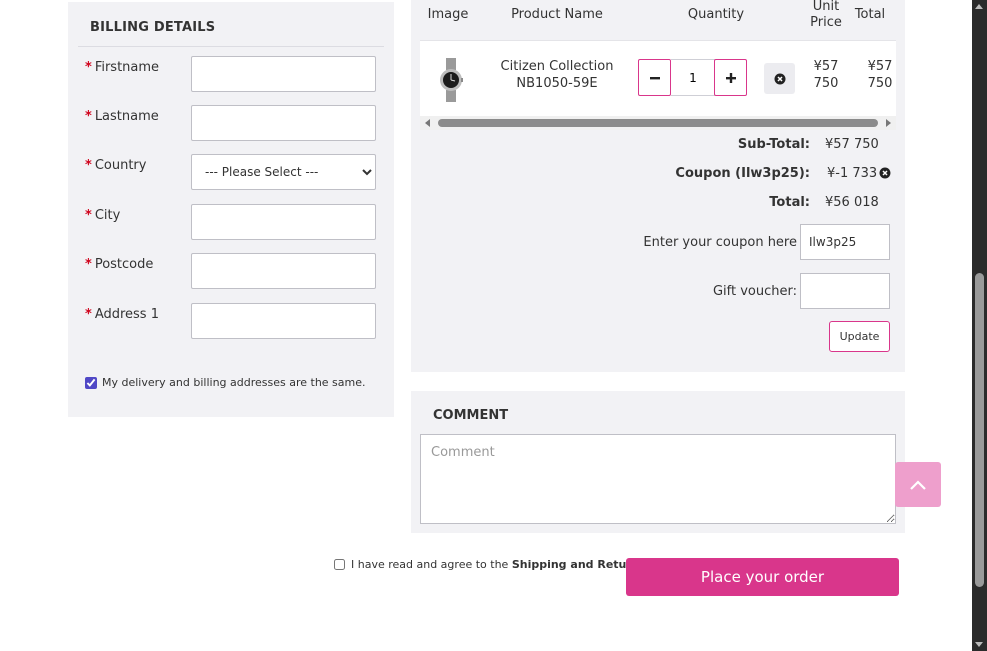 The image size is (987, 651). Describe the element at coordinates (845, 242) in the screenshot. I see `coupon-input` at that location.